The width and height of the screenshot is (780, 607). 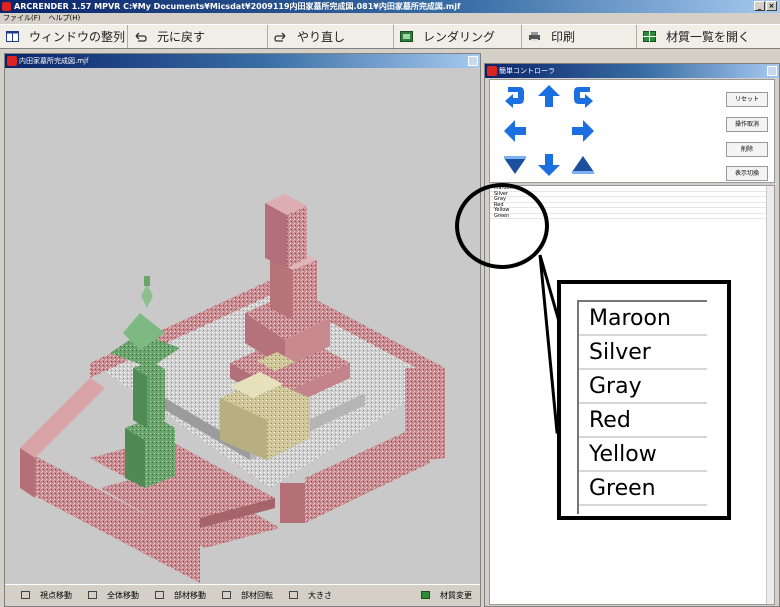 I want to click on controller-title-bar: 簡単コントローラ, so click(x=632, y=71).